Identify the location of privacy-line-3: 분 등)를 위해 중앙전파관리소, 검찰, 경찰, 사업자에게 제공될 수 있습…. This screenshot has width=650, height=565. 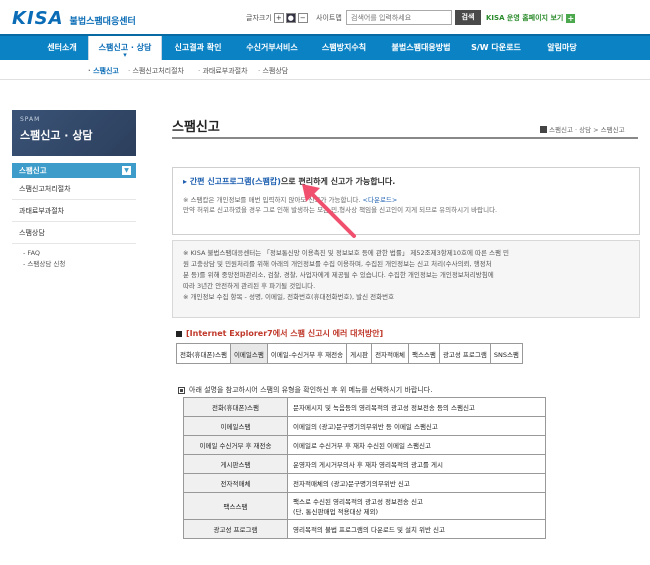
(338, 275).